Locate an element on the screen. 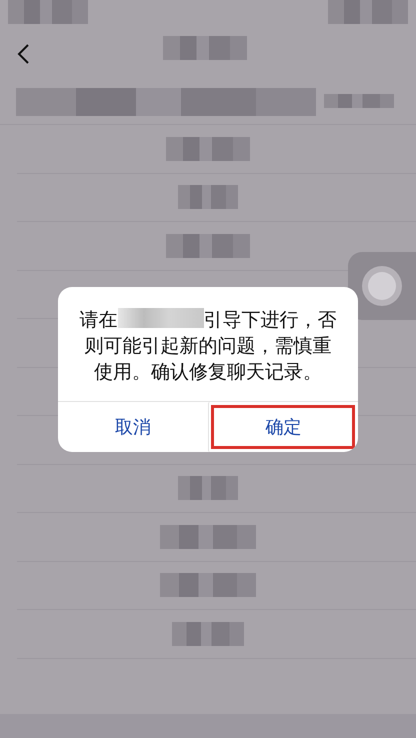 The height and width of the screenshot is (738, 416). confirm-button: 确定 is located at coordinates (283, 427).